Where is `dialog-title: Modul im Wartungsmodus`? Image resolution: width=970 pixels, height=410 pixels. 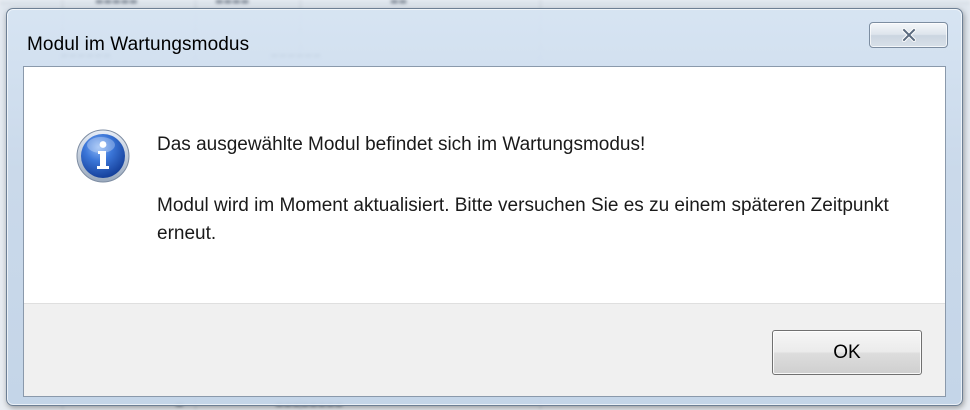
dialog-title: Modul im Wartungsmodus is located at coordinates (138, 44).